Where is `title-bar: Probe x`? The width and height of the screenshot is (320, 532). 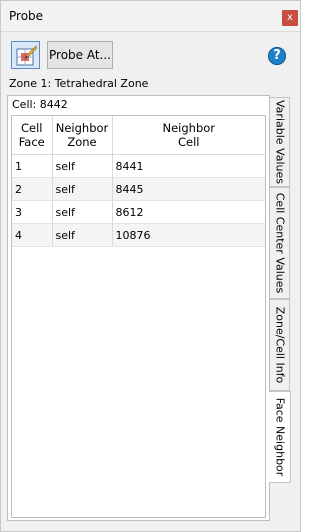 title-bar: Probe x is located at coordinates (150, 16).